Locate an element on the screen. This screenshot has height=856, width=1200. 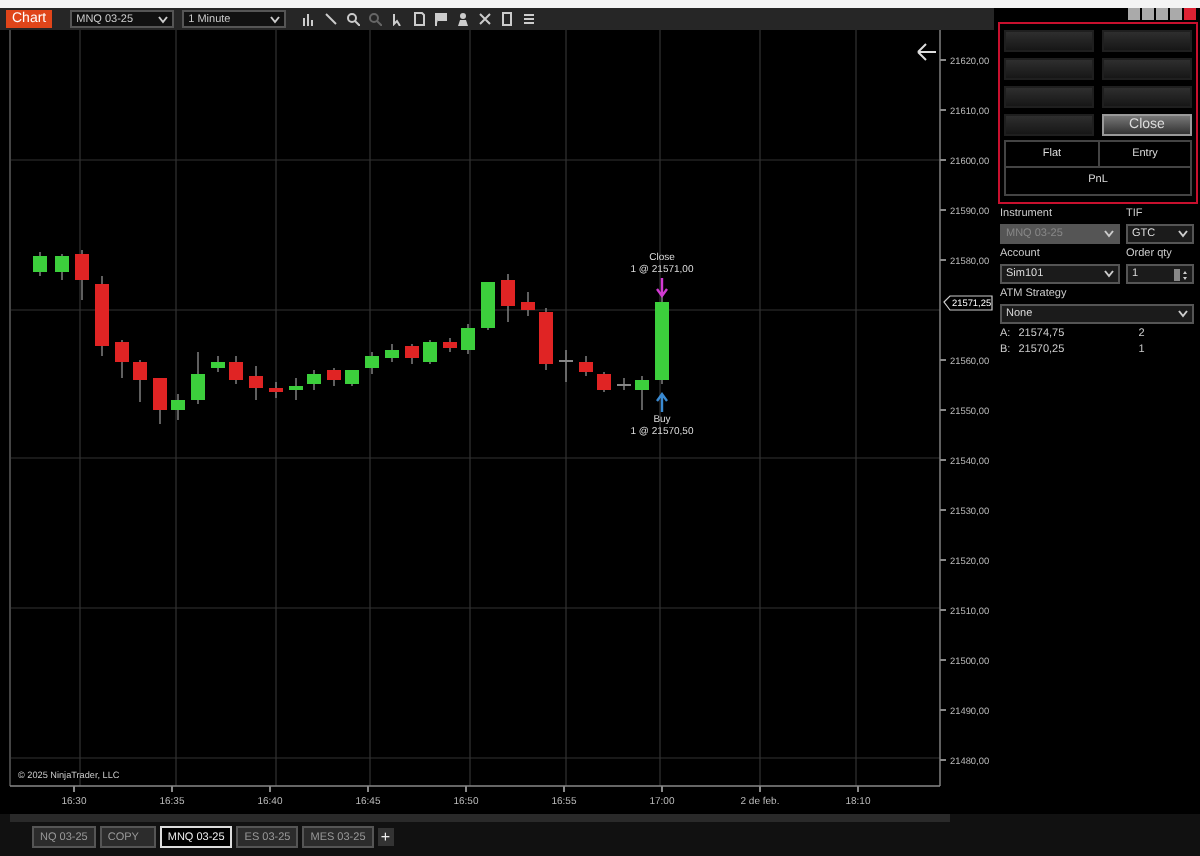
back-arrow-icon is located at coordinates (927, 52).